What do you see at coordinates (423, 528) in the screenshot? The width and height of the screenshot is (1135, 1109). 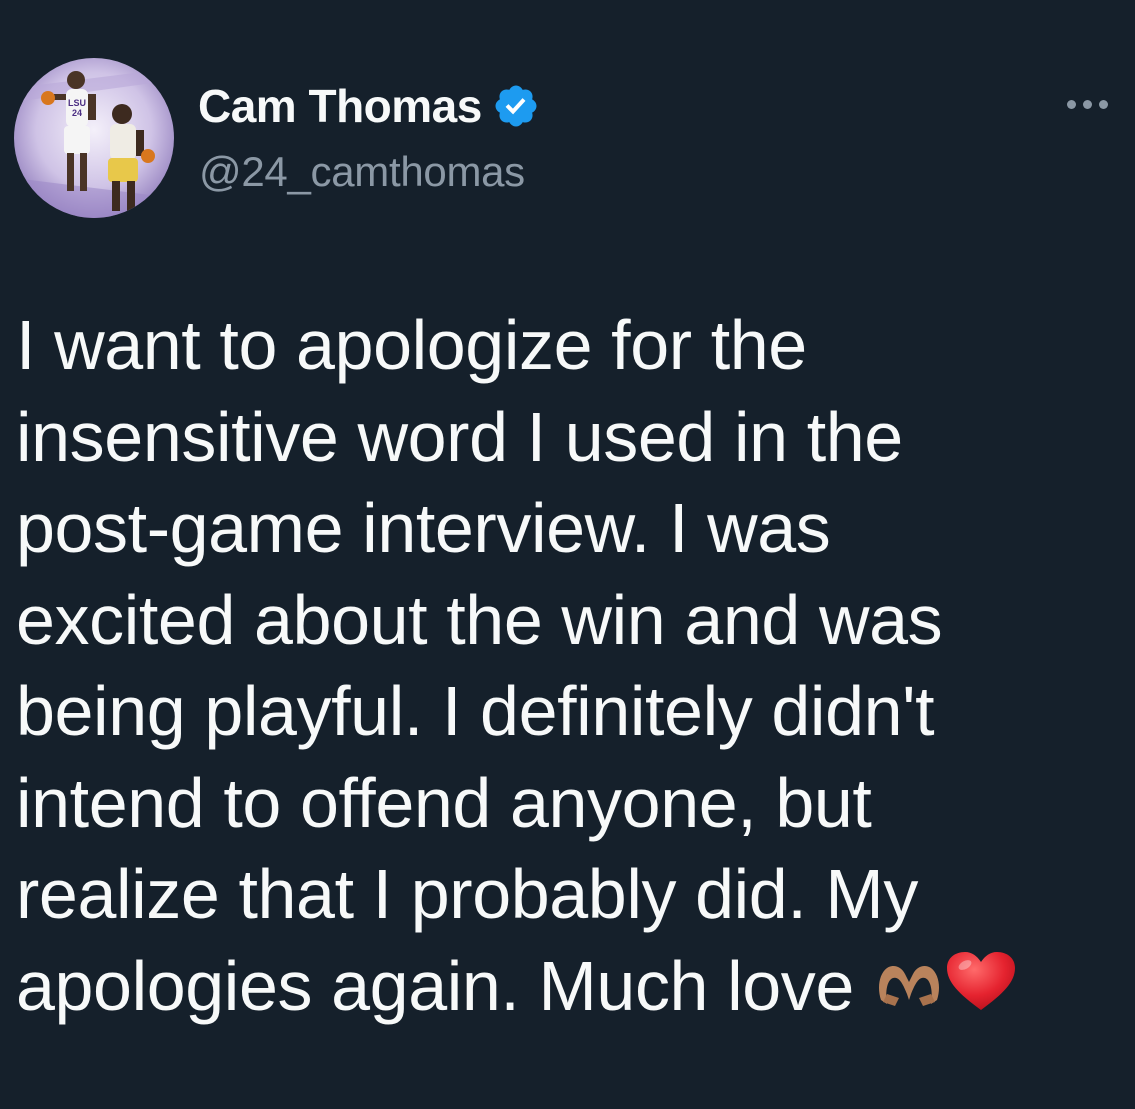 I see `tweet-line: post-game interview. I was` at bounding box center [423, 528].